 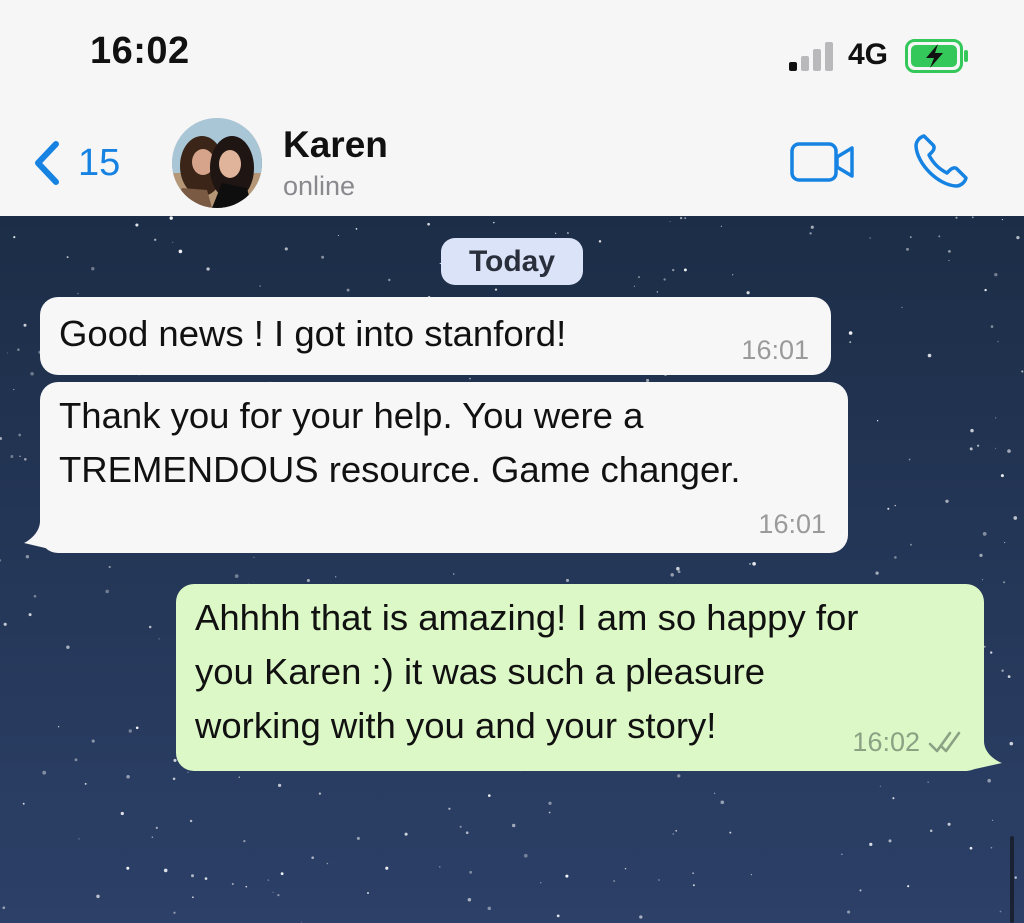 I want to click on message-bubble-incoming: Good news ! I got into stanford! 16:01, so click(x=435, y=336).